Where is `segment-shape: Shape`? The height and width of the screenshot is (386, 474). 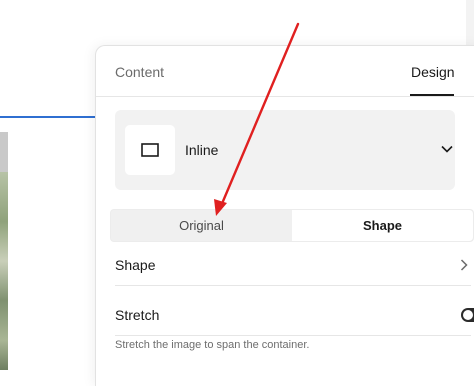 segment-shape: Shape is located at coordinates (382, 225).